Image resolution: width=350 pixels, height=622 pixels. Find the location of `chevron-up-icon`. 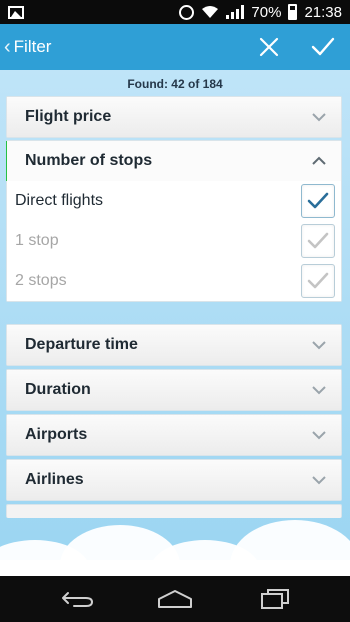

chevron-up-icon is located at coordinates (319, 160).